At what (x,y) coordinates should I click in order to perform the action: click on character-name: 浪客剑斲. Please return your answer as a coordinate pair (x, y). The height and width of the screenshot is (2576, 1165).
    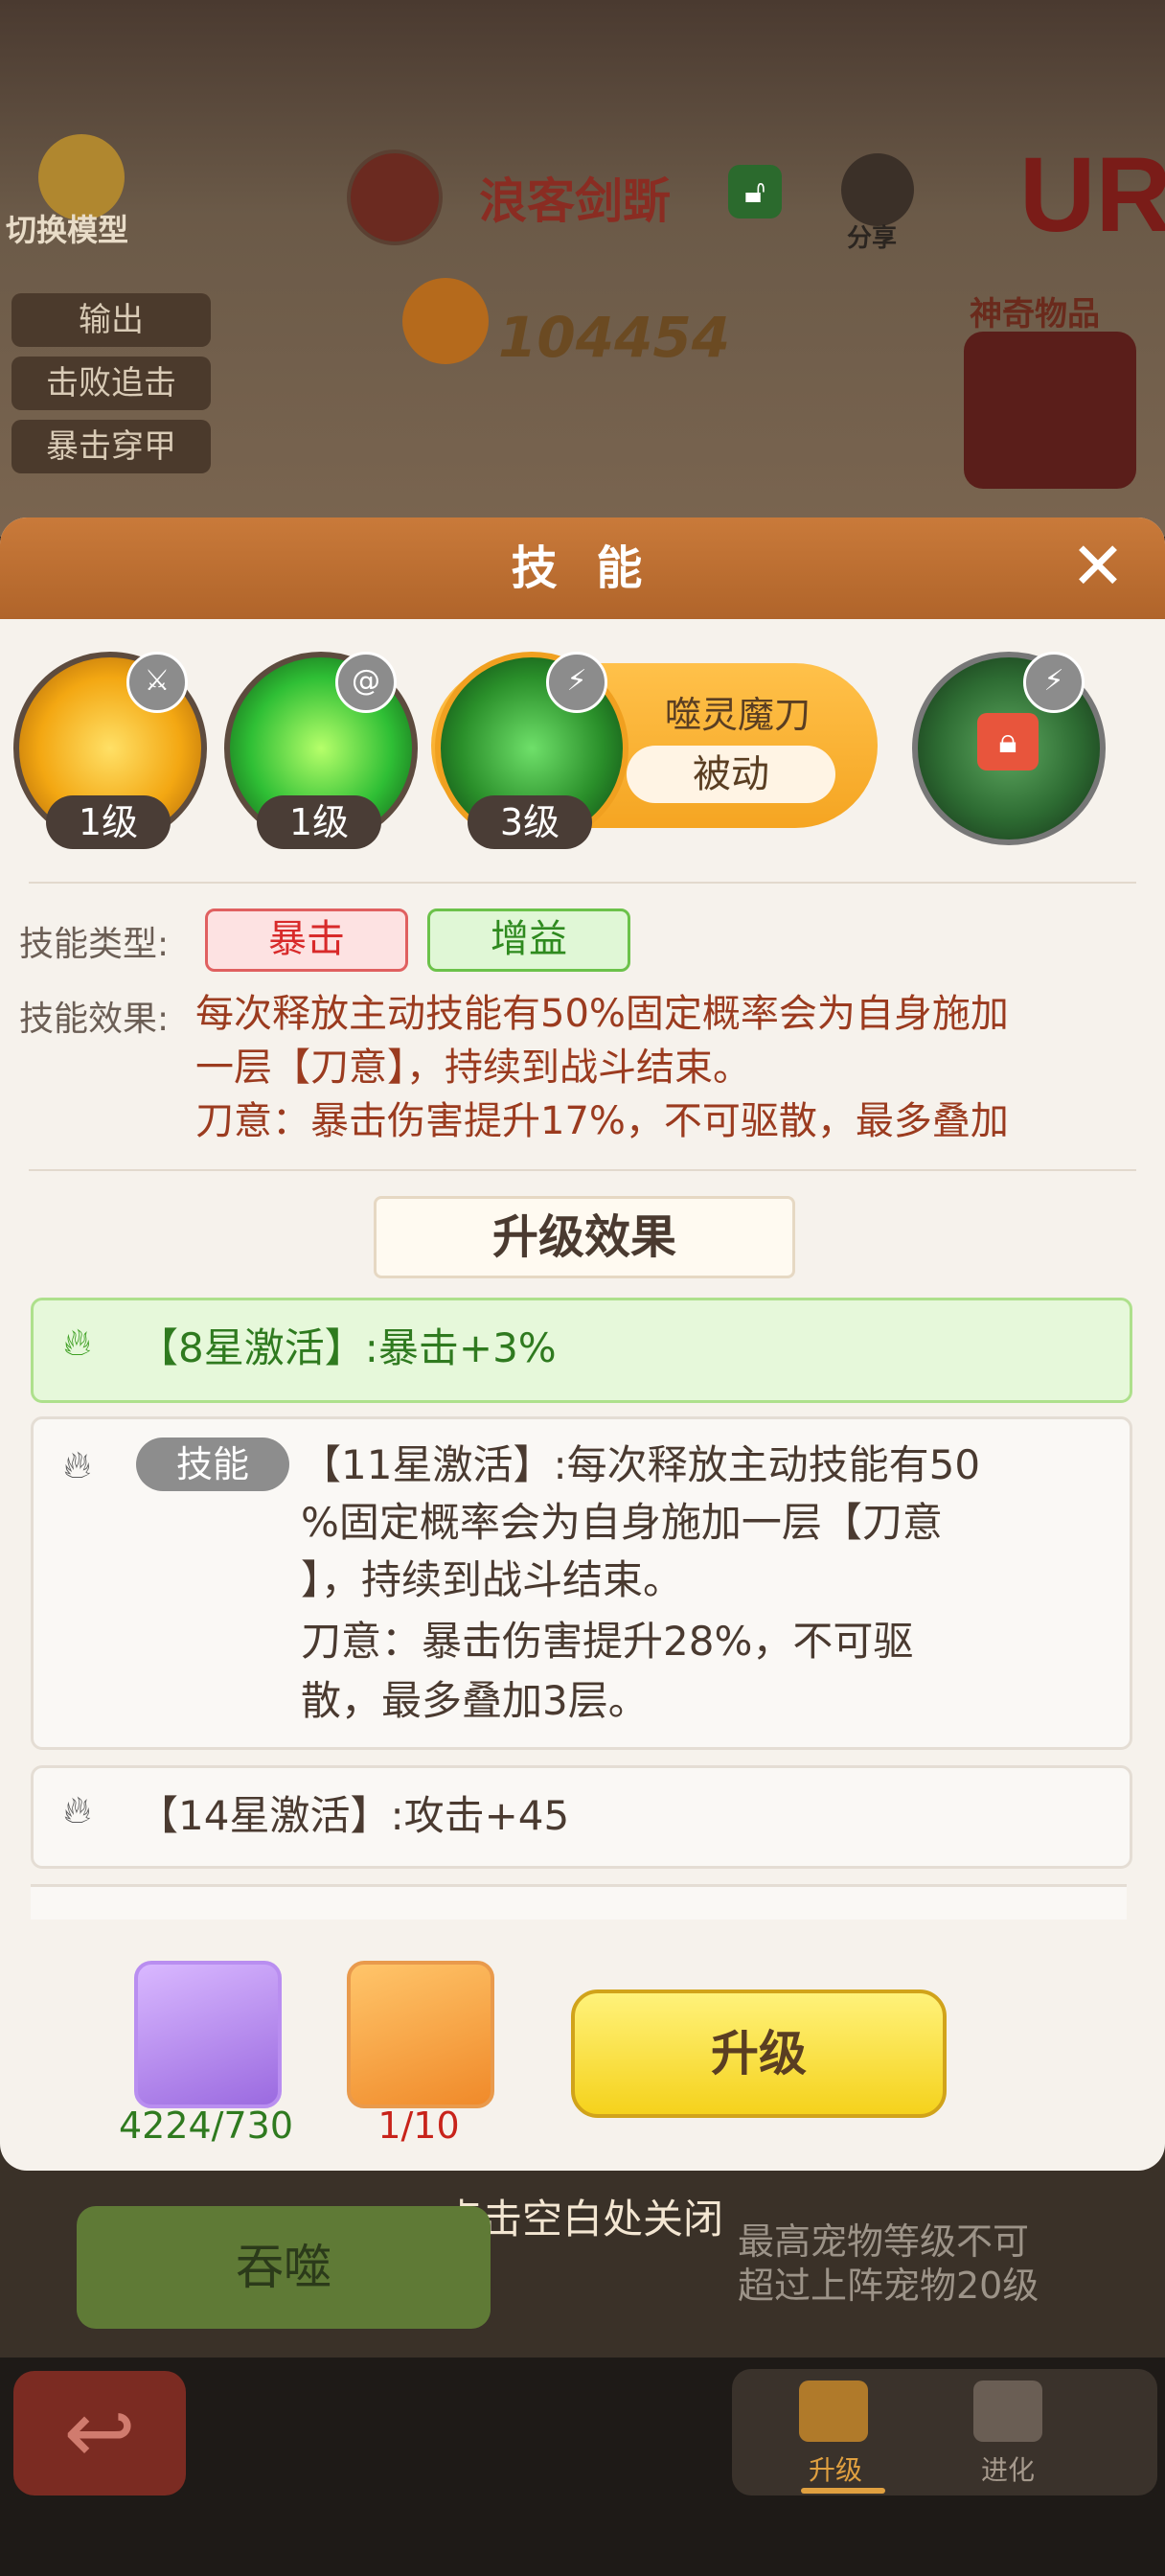
    Looking at the image, I should click on (575, 201).